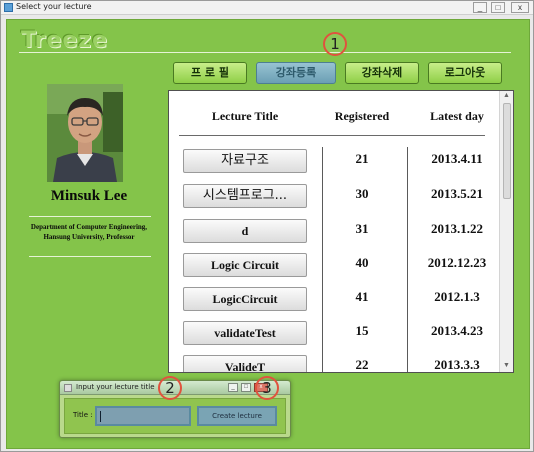 Image resolution: width=534 pixels, height=452 pixels. What do you see at coordinates (334, 299) in the screenshot?
I see `table-row: LogicCircuit 41 2012.1.3` at bounding box center [334, 299].